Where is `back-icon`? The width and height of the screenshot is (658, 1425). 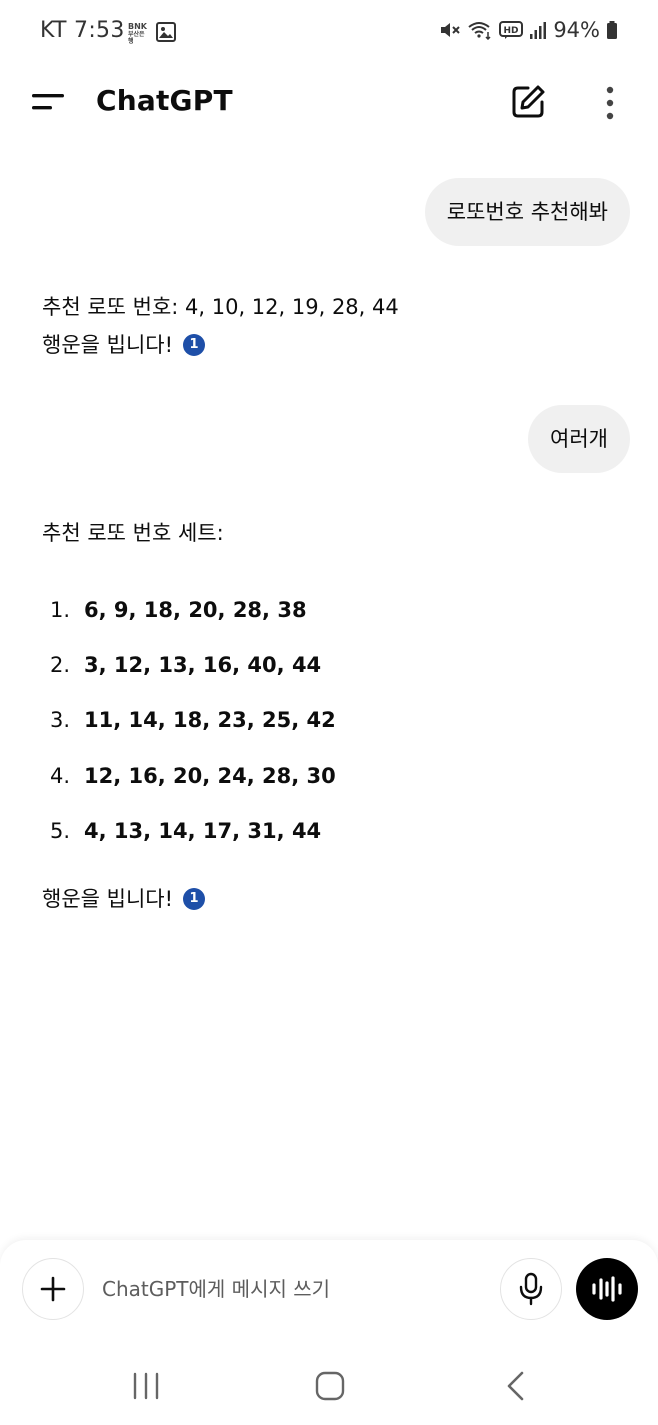
back-icon is located at coordinates (515, 1386).